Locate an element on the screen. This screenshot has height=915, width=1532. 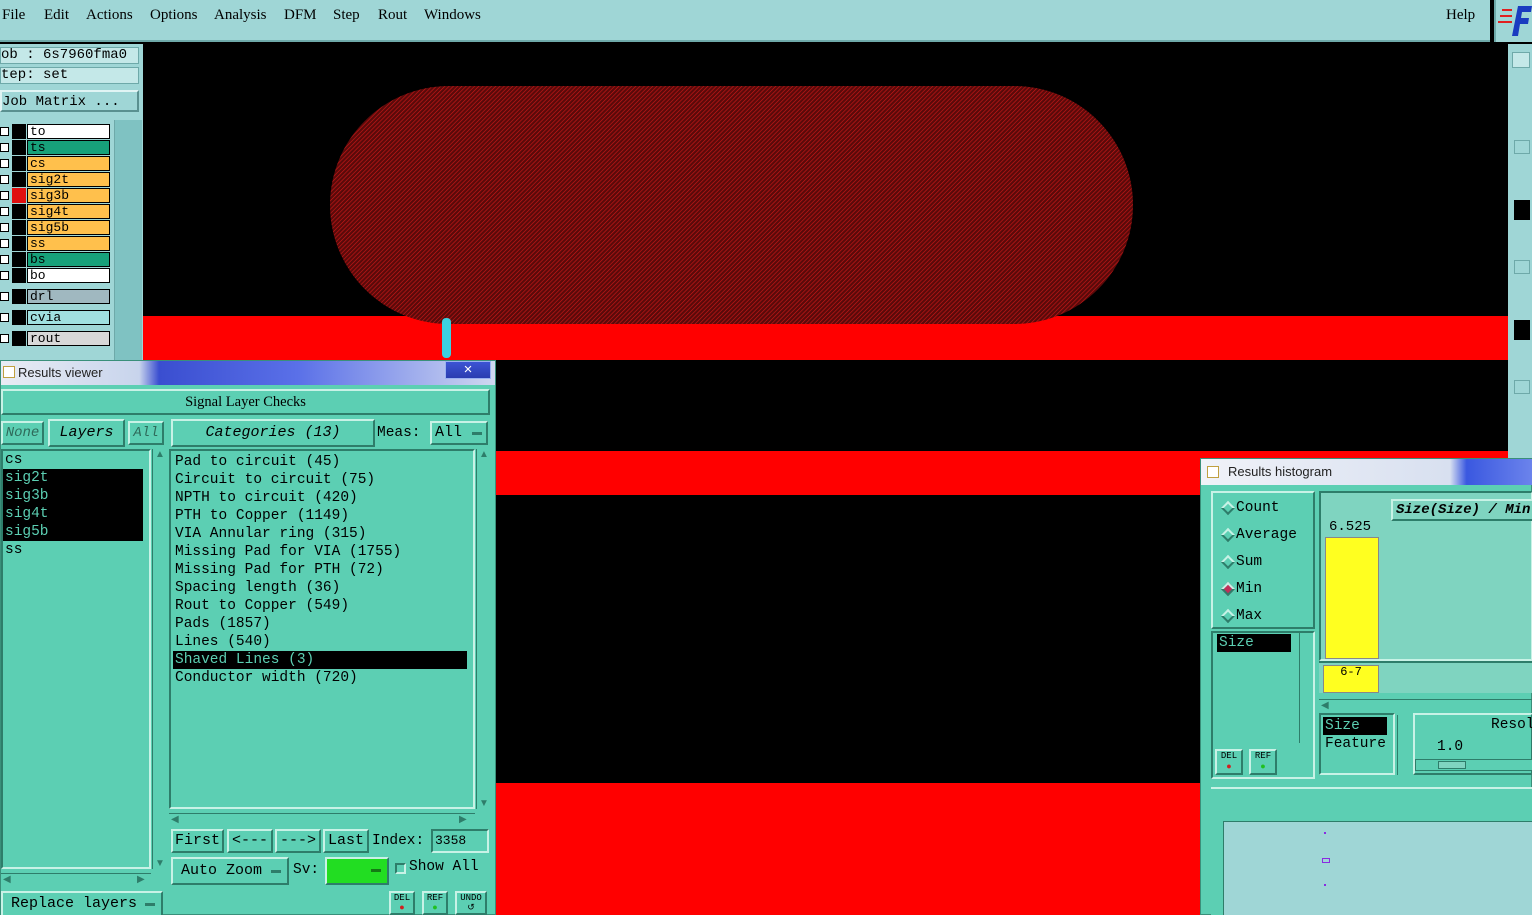
layer-list-item: cs is located at coordinates (73, 460).